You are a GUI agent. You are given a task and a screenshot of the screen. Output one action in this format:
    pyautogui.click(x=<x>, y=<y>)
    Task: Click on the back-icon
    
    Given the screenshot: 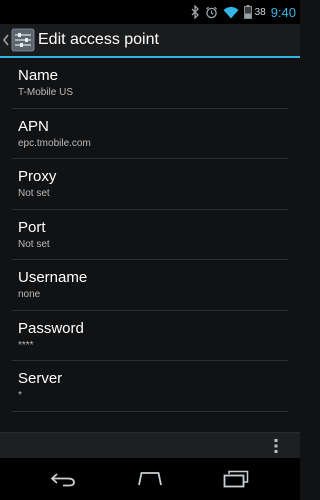 What is the action you would take?
    pyautogui.click(x=63, y=479)
    